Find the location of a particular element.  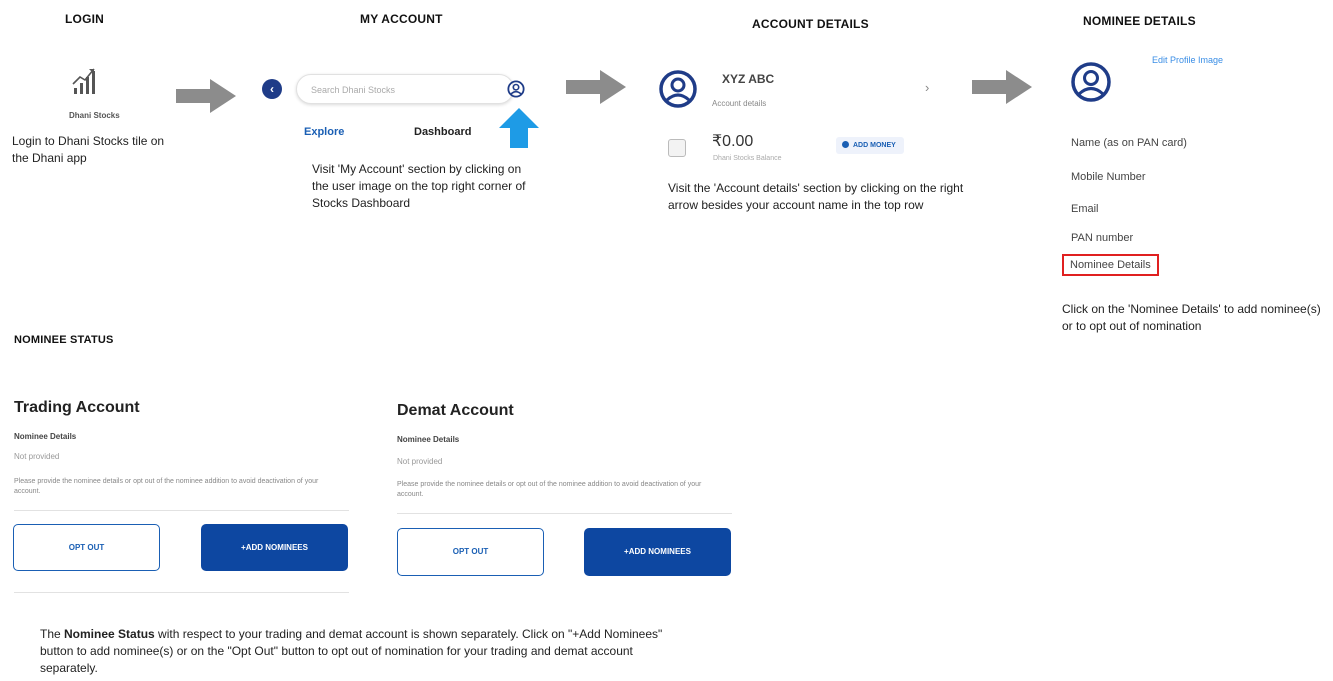

name-field-label: Name (as on PAN card) is located at coordinates (1129, 143).